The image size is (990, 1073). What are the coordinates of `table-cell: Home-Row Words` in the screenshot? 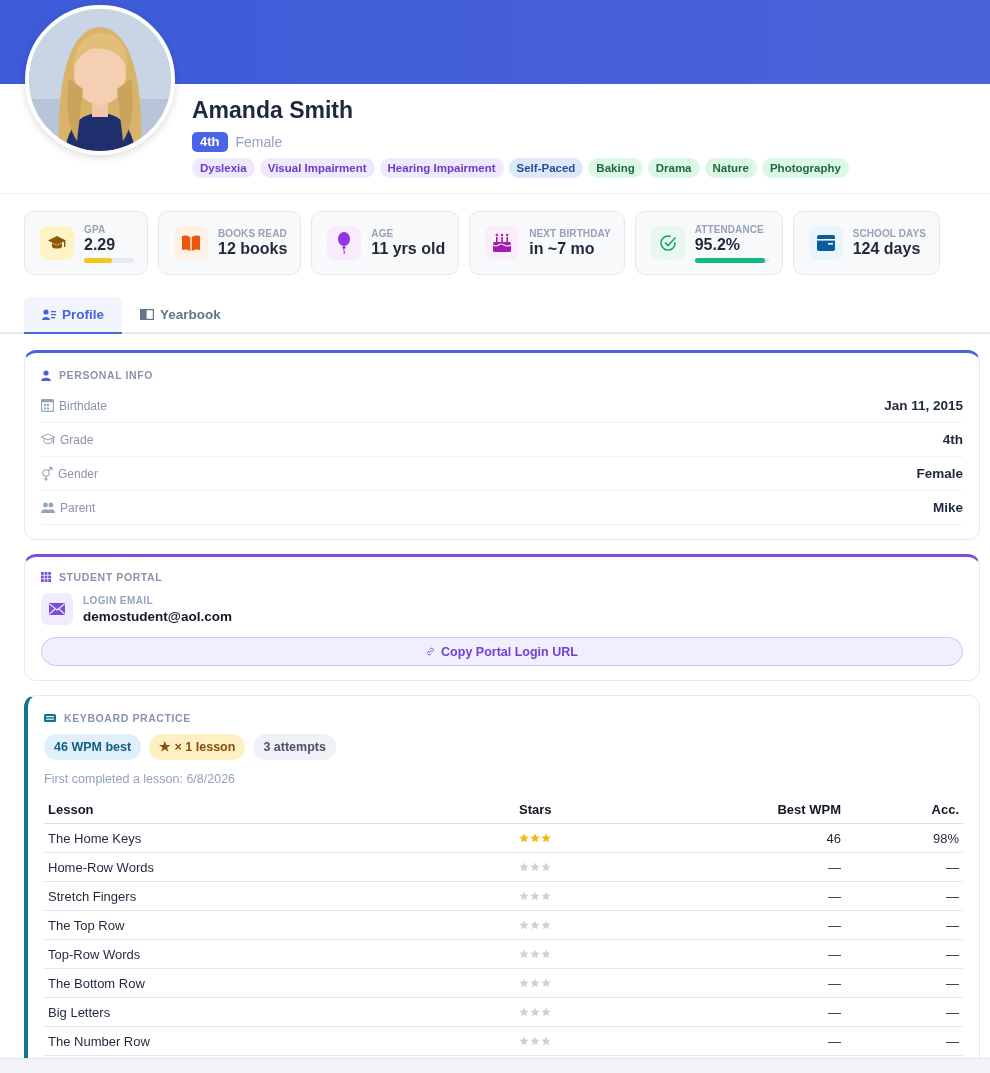 It's located at (279, 867).